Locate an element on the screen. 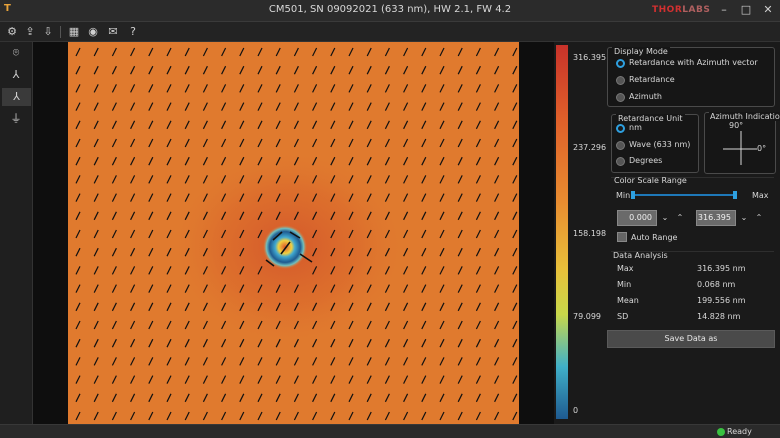 Image resolution: width=780 pixels, height=438 pixels. report-icon: ✉ is located at coordinates (113, 32).